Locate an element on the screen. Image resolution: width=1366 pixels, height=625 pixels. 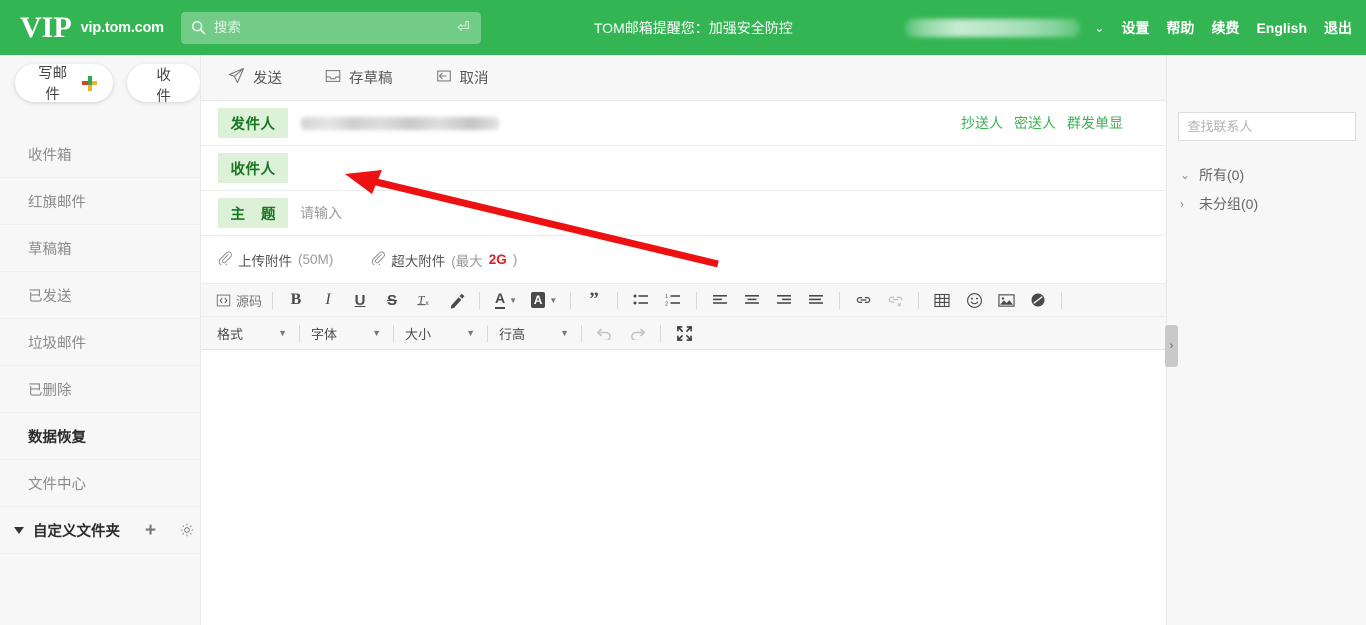
gear-icon is located at coordinates (187, 530).